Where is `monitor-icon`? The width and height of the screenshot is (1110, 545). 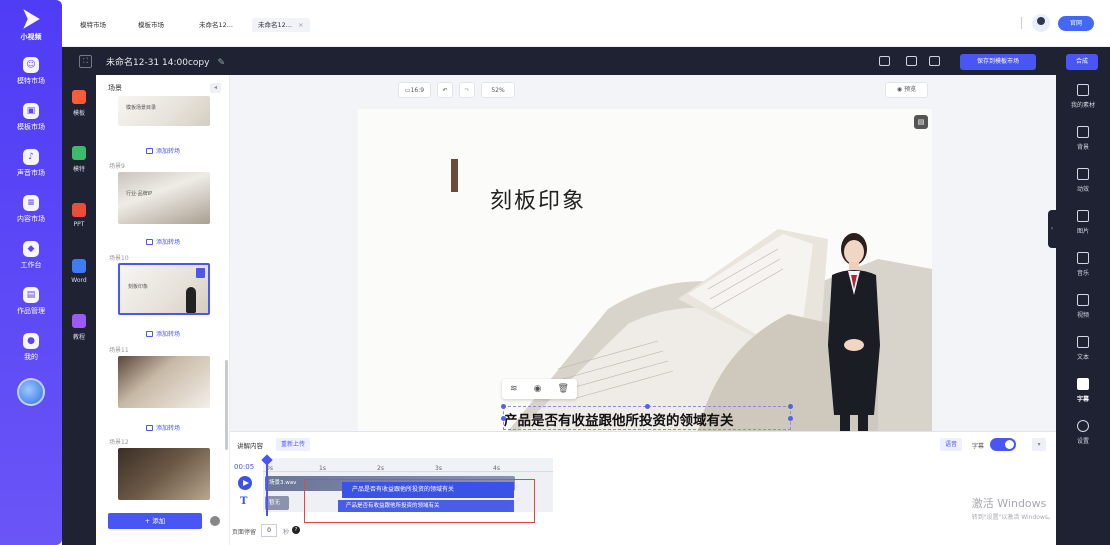 monitor-icon is located at coordinates (884, 61).